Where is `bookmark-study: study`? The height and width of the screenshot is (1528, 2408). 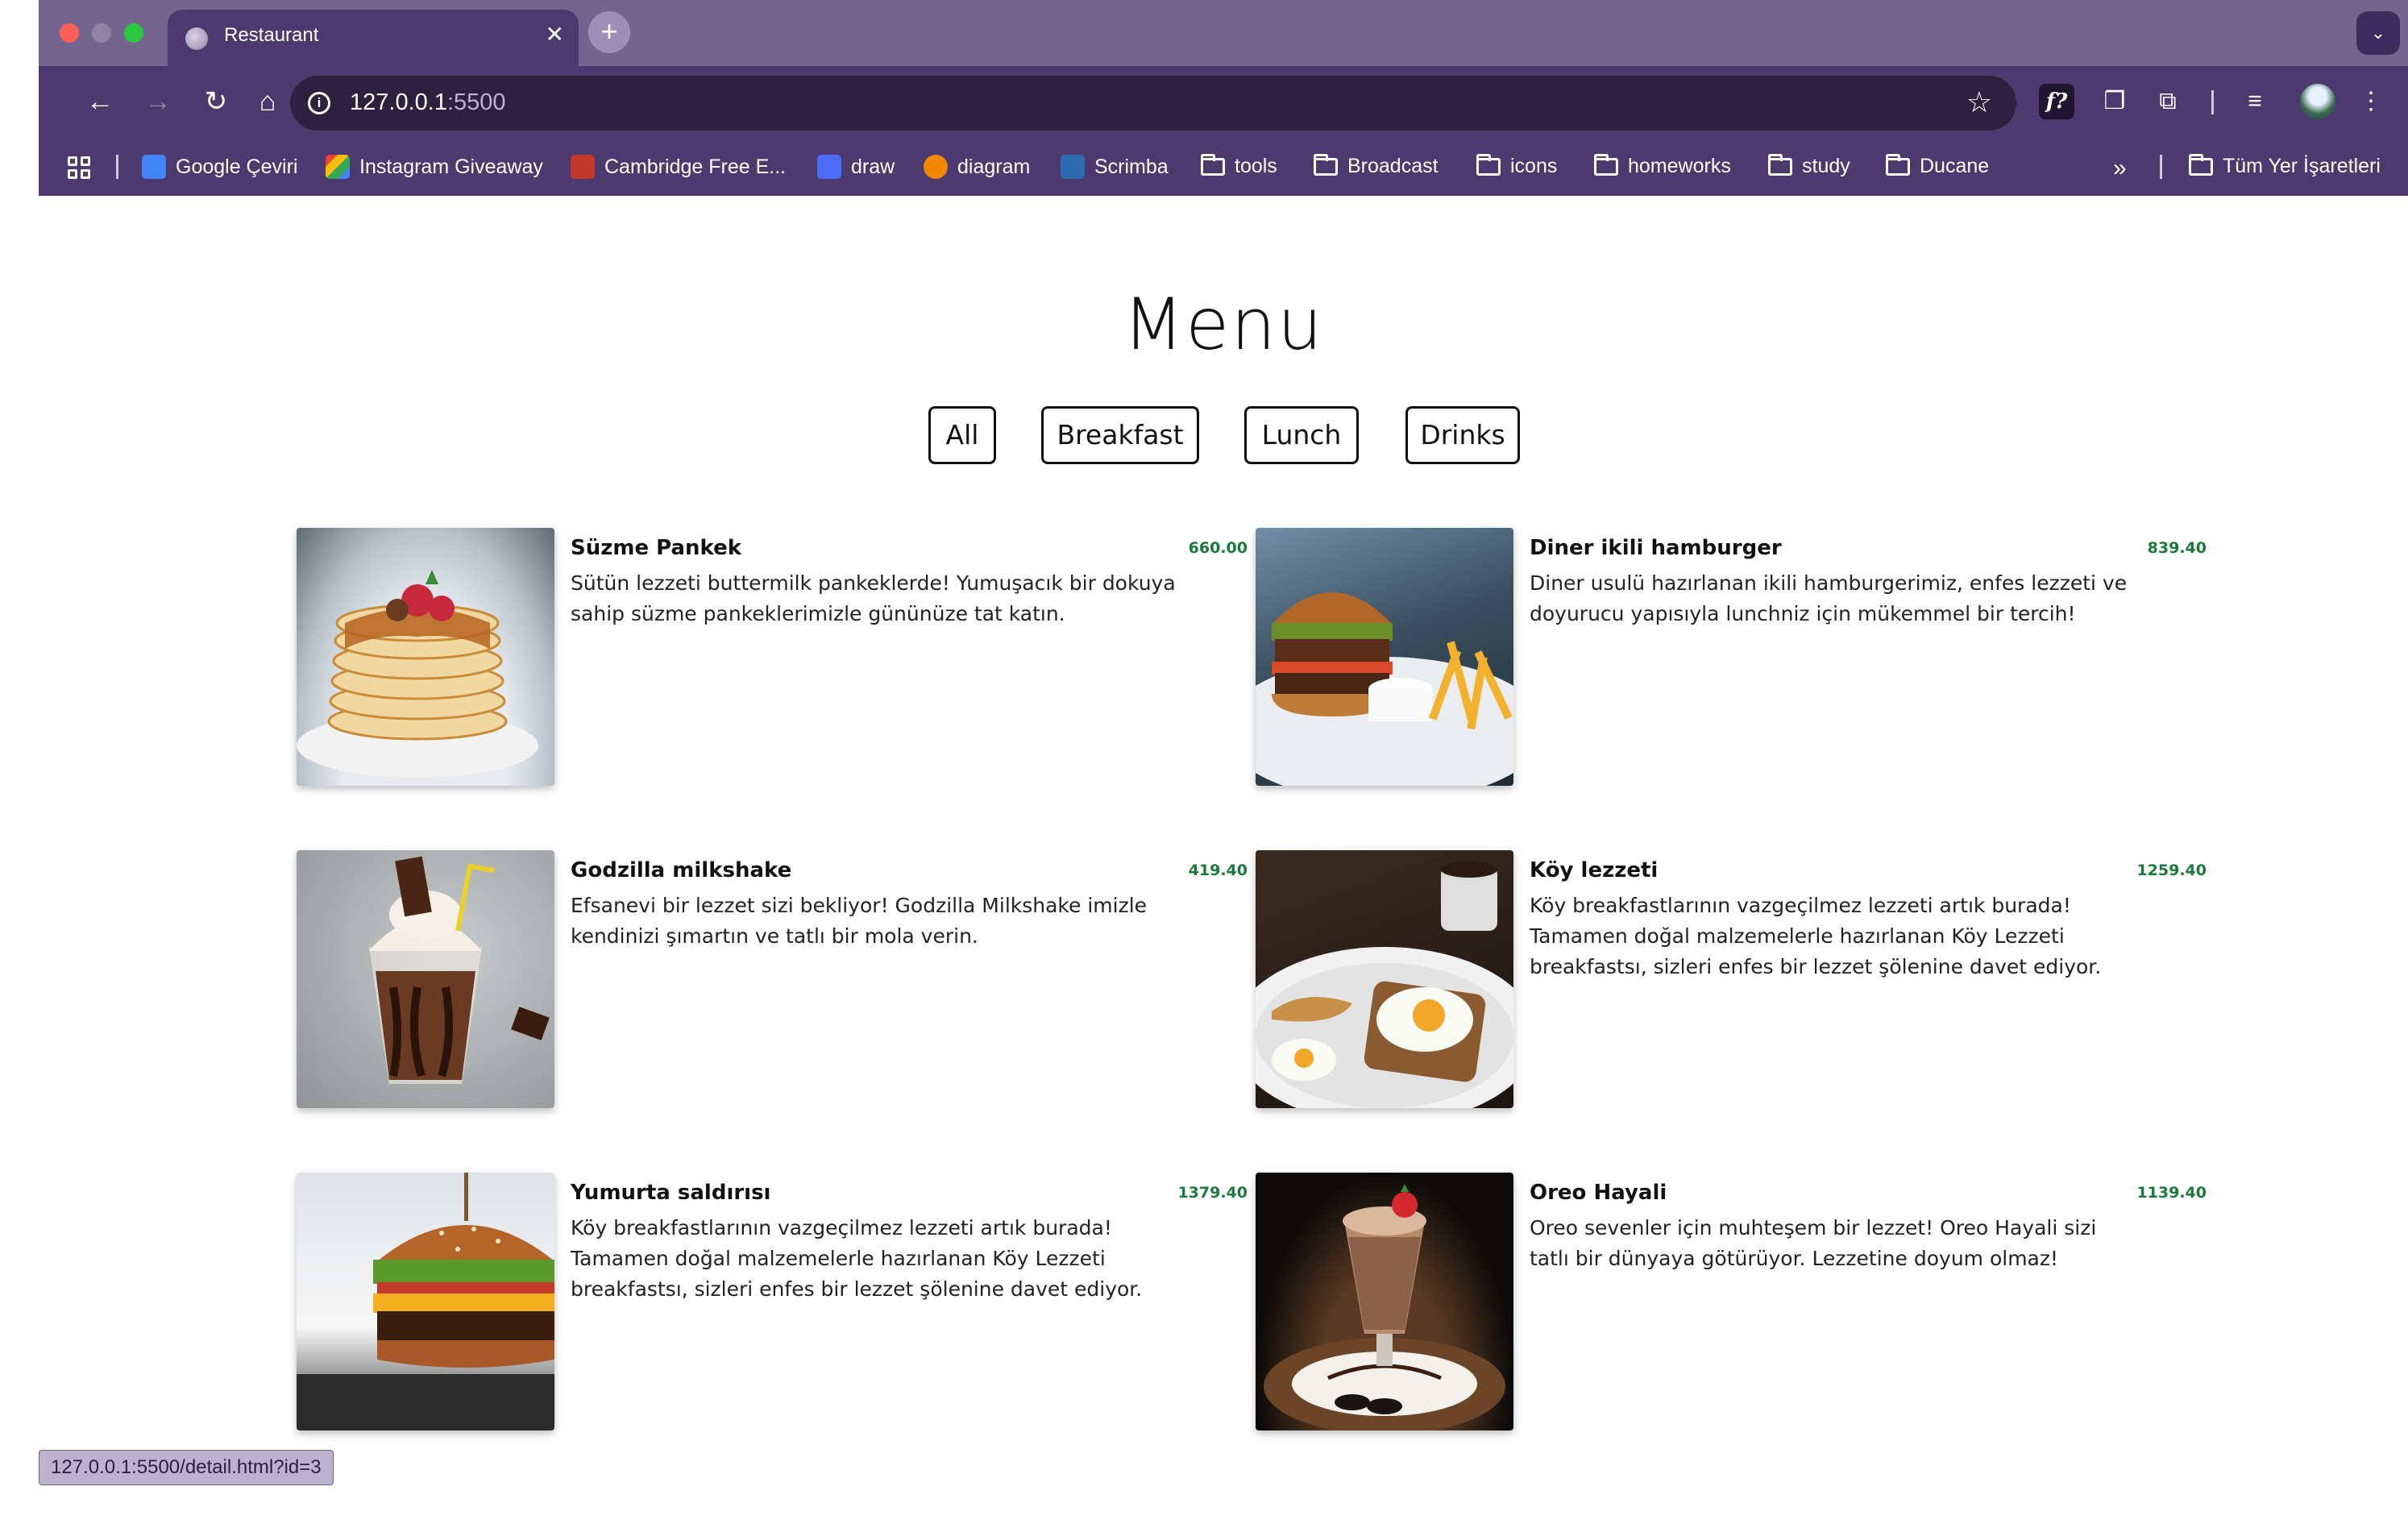 bookmark-study: study is located at coordinates (1809, 165).